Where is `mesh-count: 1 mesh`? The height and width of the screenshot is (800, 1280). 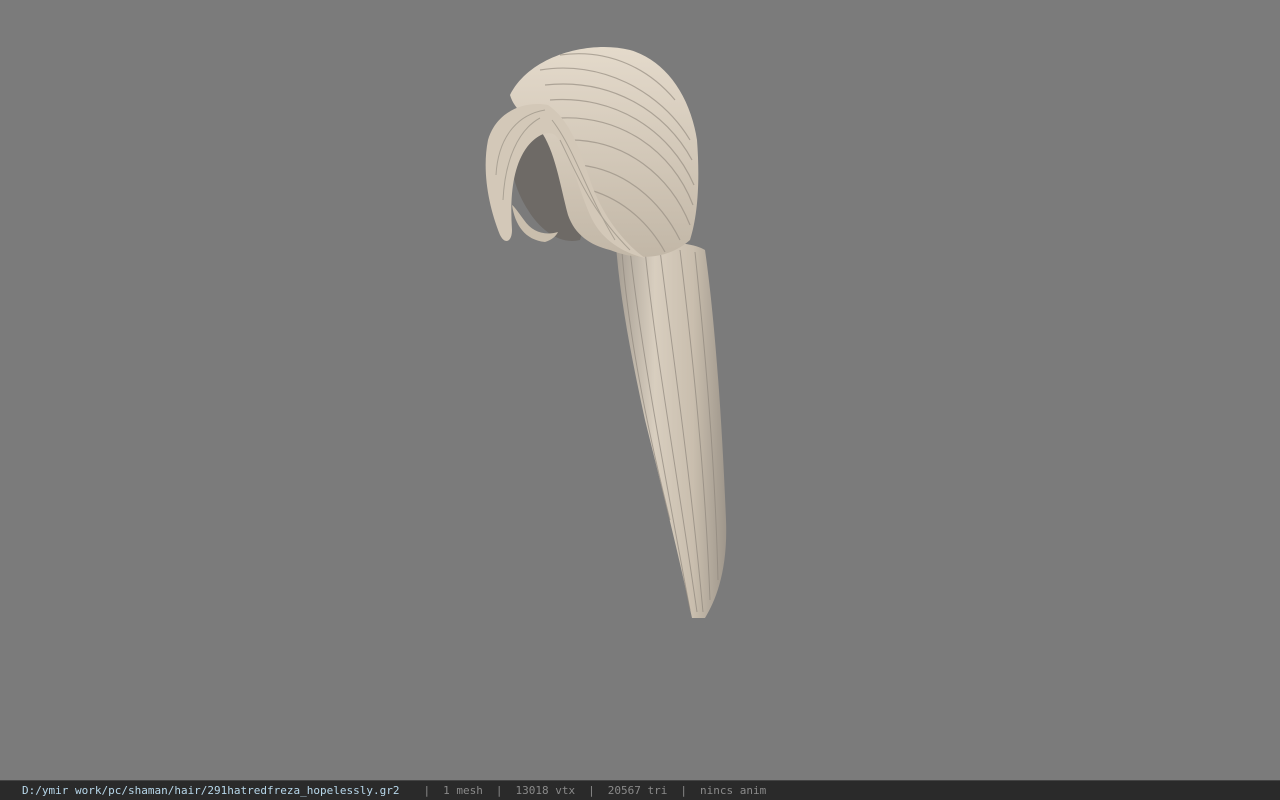
mesh-count: 1 mesh is located at coordinates (463, 790).